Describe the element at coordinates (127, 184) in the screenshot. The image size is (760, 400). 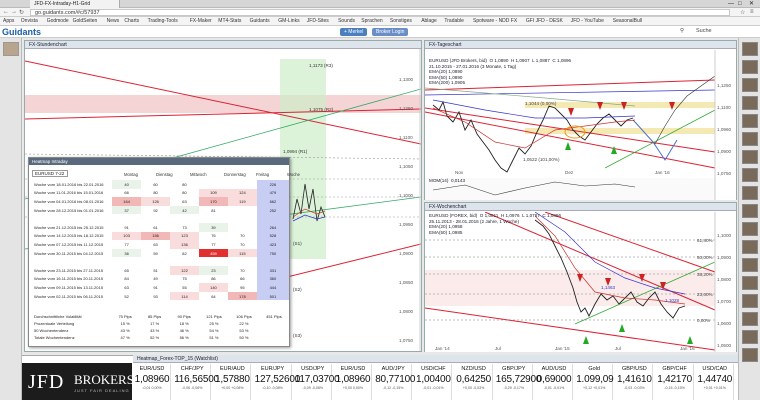
I see `heatmap-cell: 40` at that location.